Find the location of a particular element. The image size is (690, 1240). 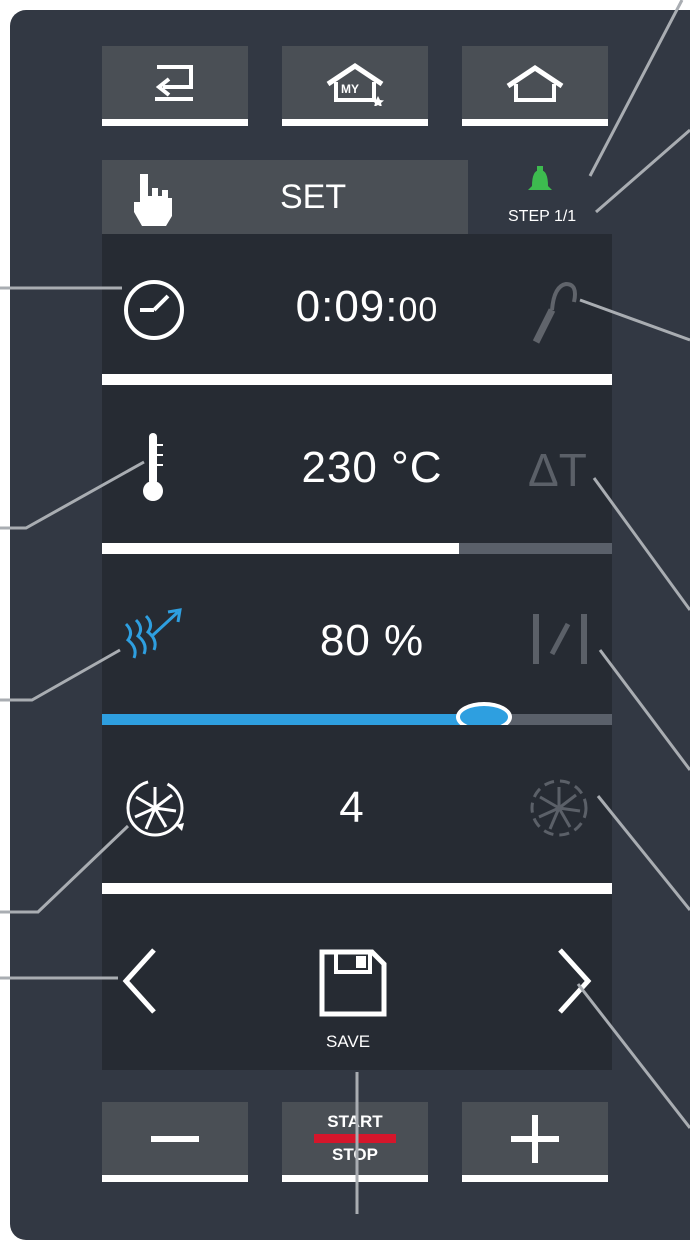

temperature-bar-fill is located at coordinates (280, 548).